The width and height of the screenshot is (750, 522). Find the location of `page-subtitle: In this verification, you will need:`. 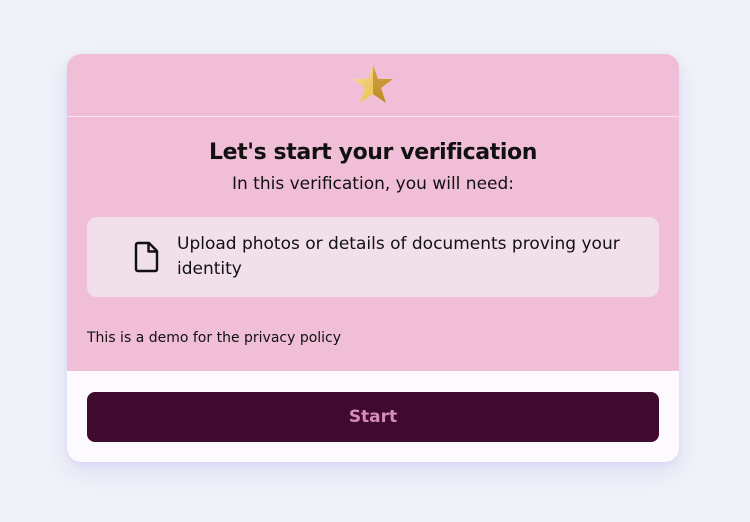

page-subtitle: In this verification, you will need: is located at coordinates (373, 184).